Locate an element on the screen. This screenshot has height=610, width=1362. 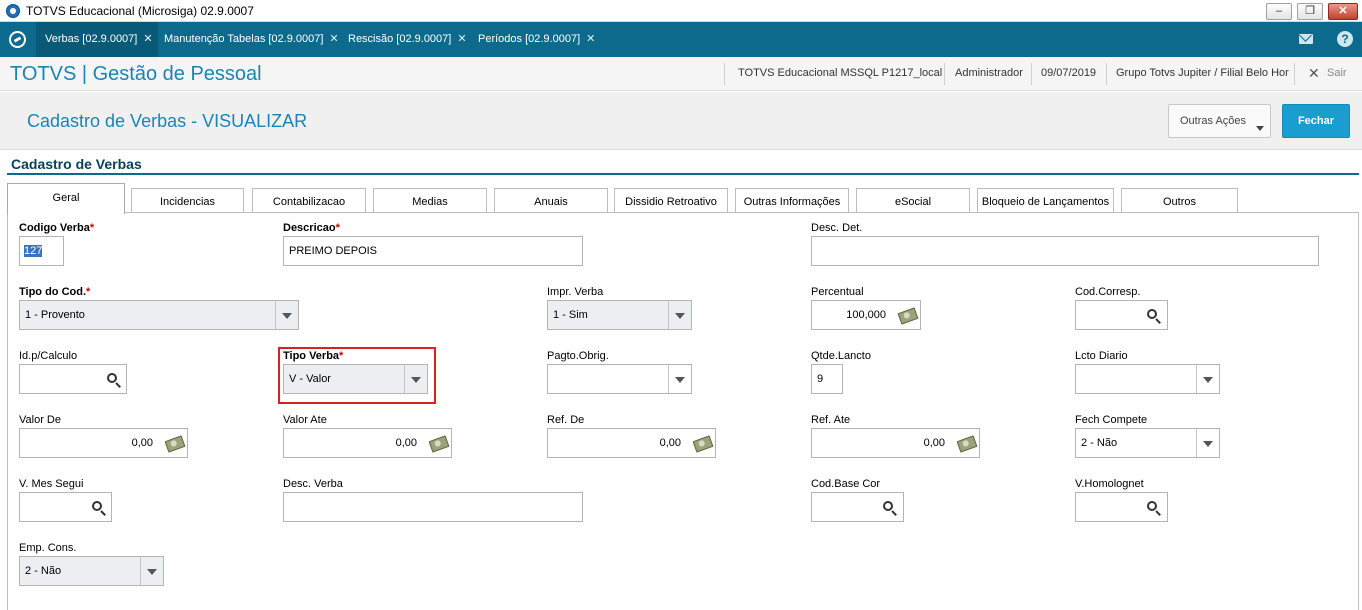
app-icon is located at coordinates (13, 11).